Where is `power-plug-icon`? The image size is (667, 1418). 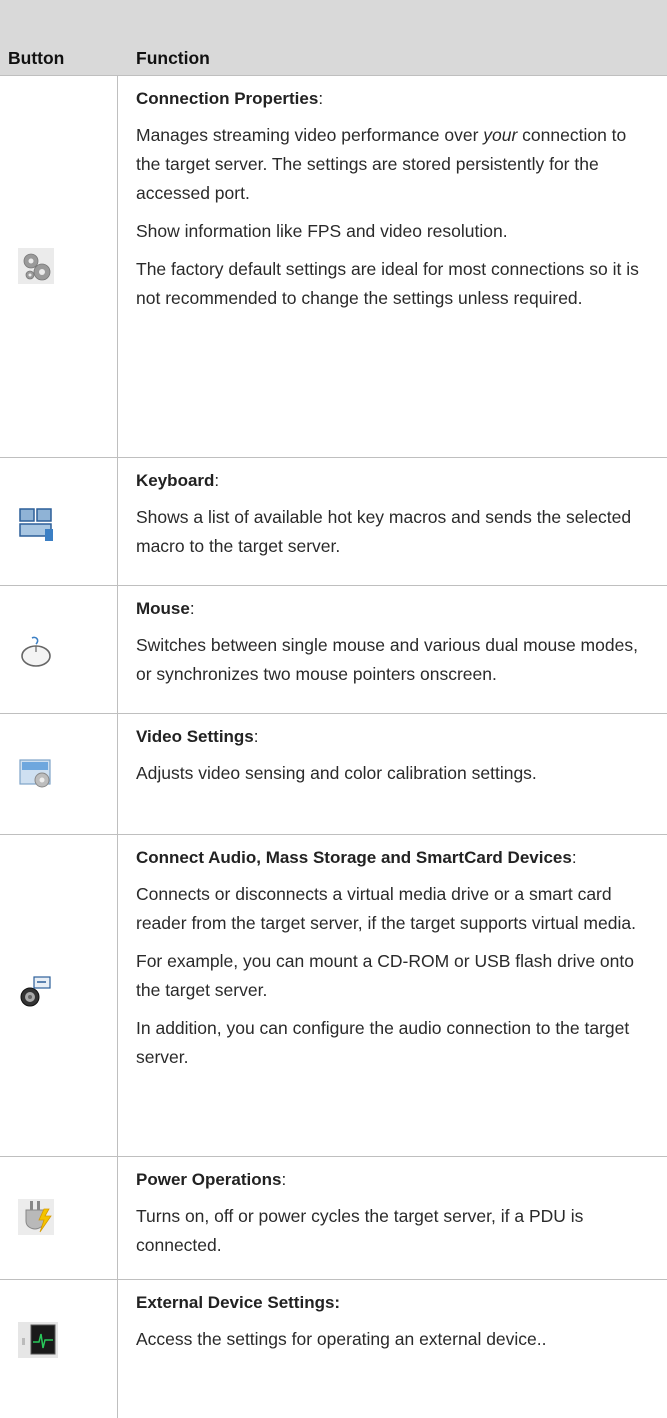 power-plug-icon is located at coordinates (36, 1217).